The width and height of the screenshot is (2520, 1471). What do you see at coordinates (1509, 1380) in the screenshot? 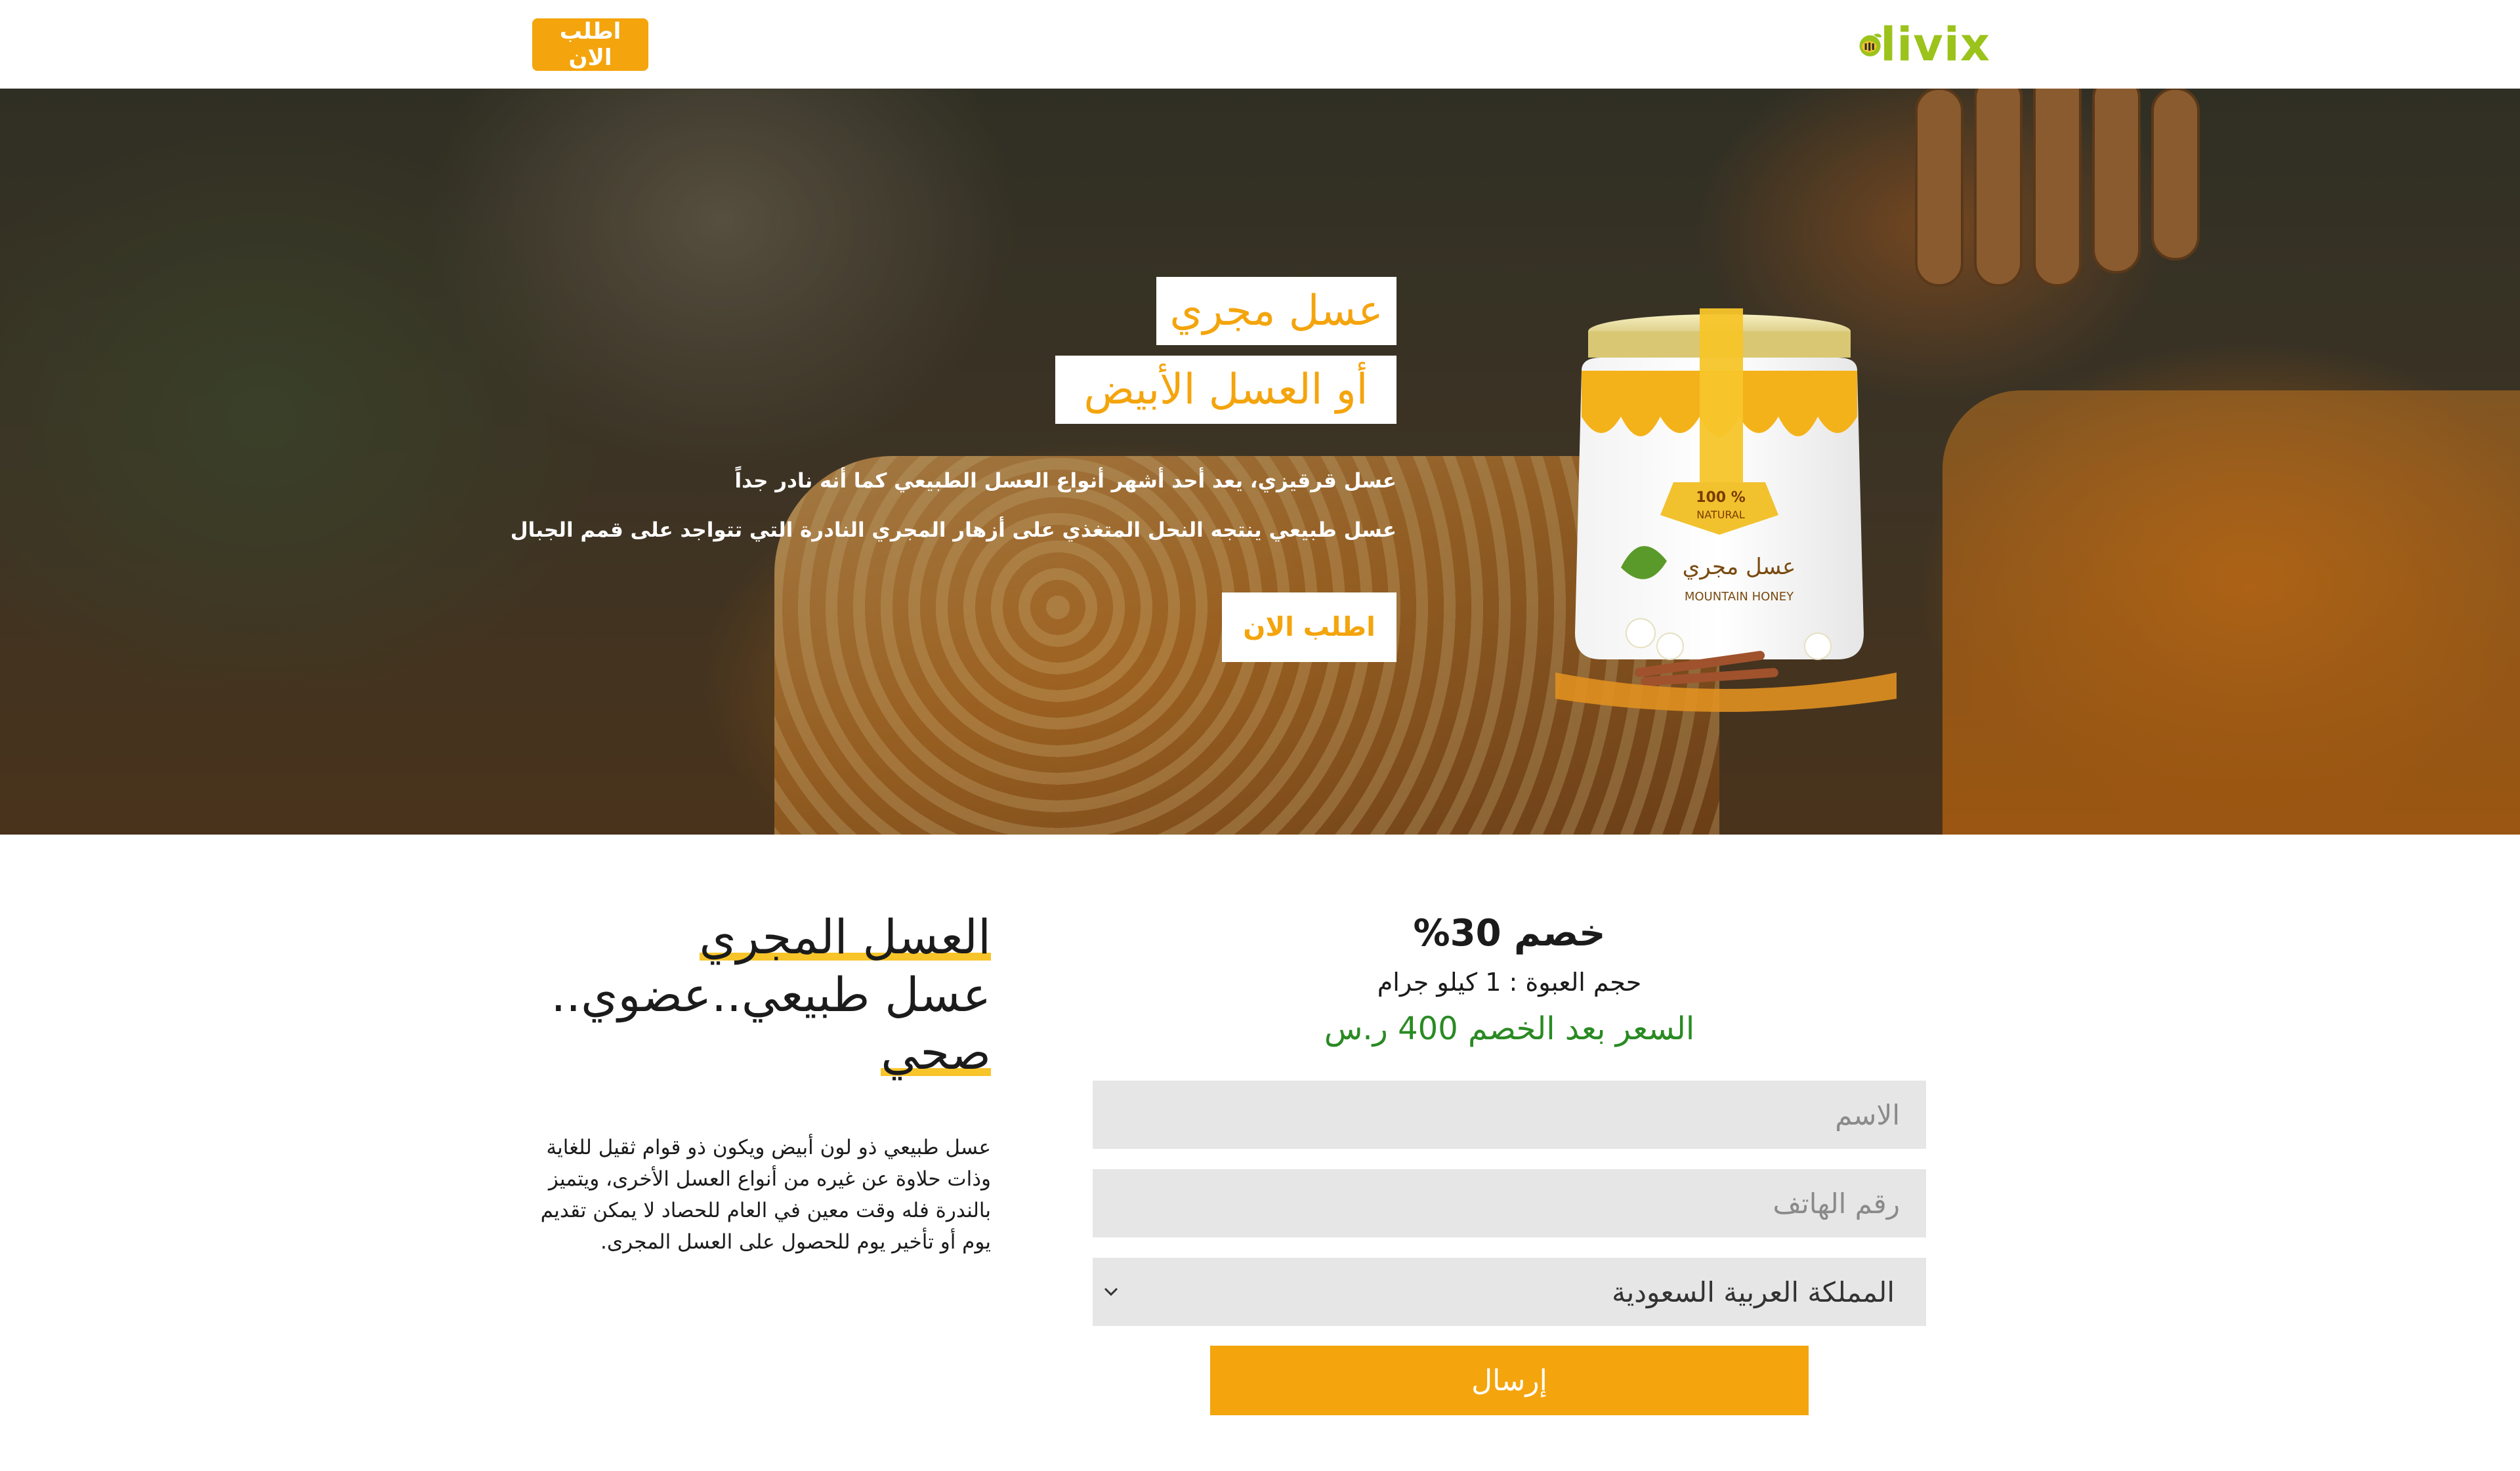
I see `submit-button: إرسال` at bounding box center [1509, 1380].